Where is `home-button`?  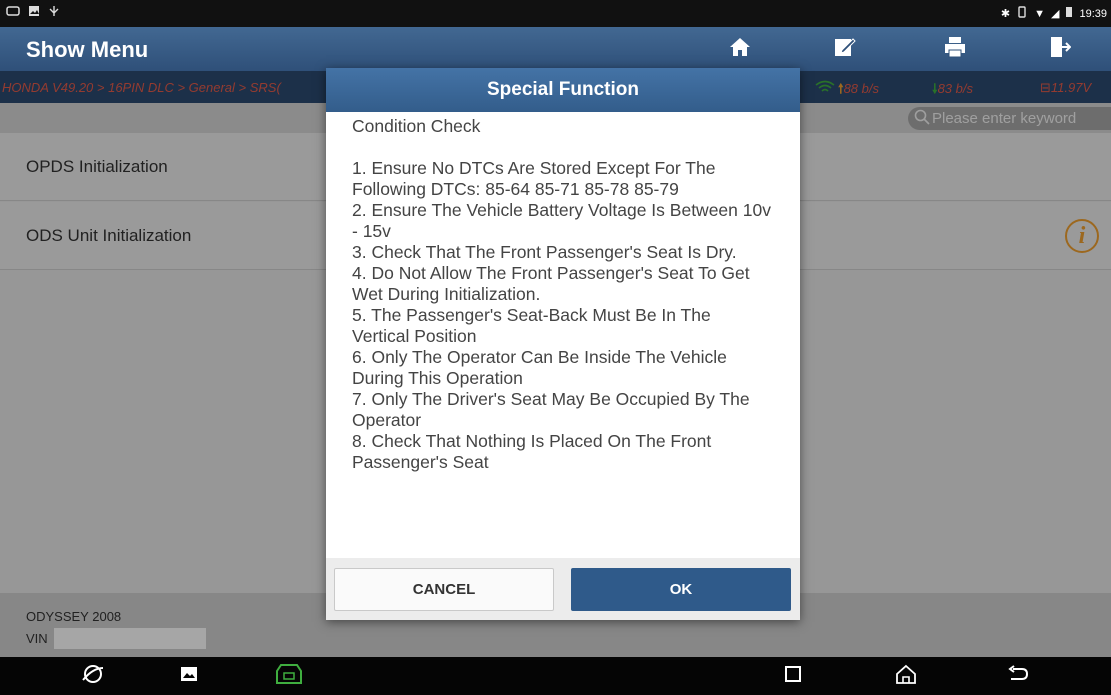 home-button is located at coordinates (740, 49).